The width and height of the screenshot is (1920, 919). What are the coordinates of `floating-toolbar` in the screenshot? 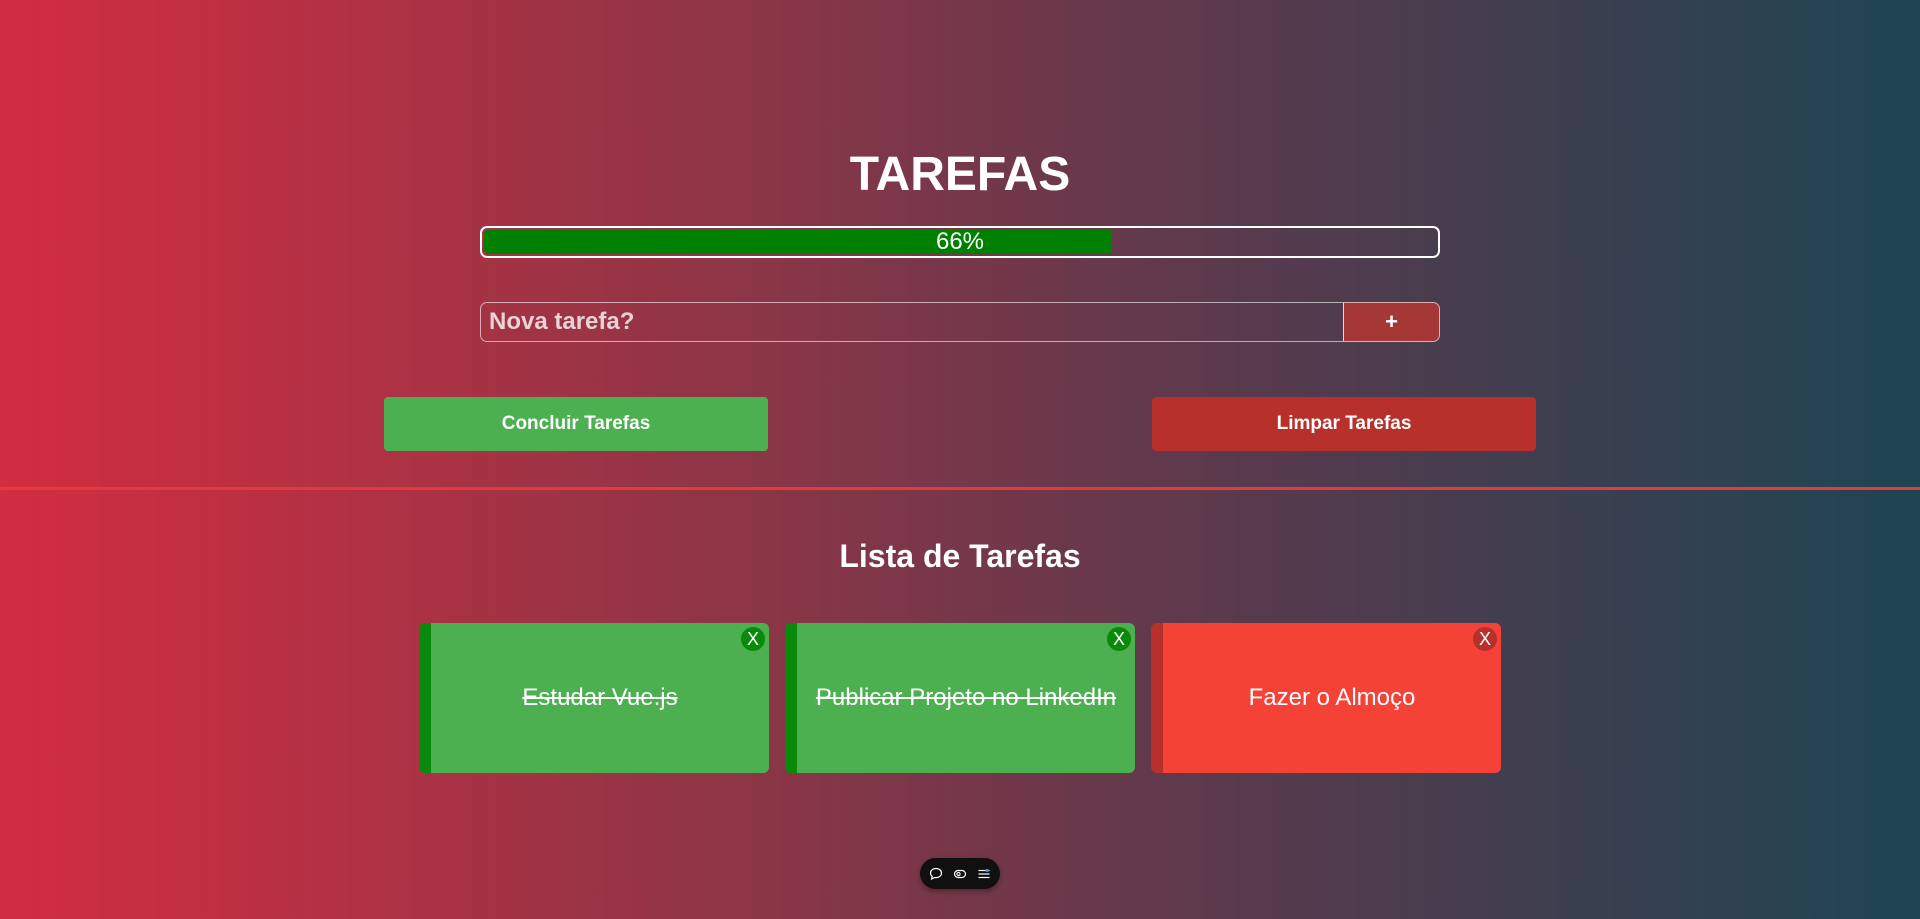 It's located at (960, 873).